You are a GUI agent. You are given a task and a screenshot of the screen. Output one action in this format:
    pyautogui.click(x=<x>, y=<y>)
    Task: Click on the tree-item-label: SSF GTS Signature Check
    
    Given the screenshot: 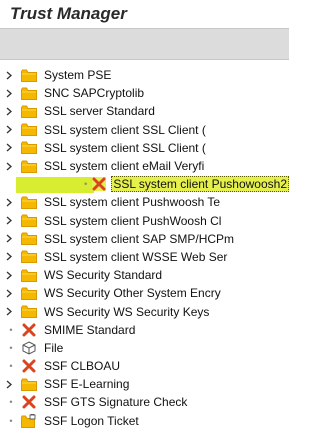 What is the action you would take?
    pyautogui.click(x=116, y=402)
    